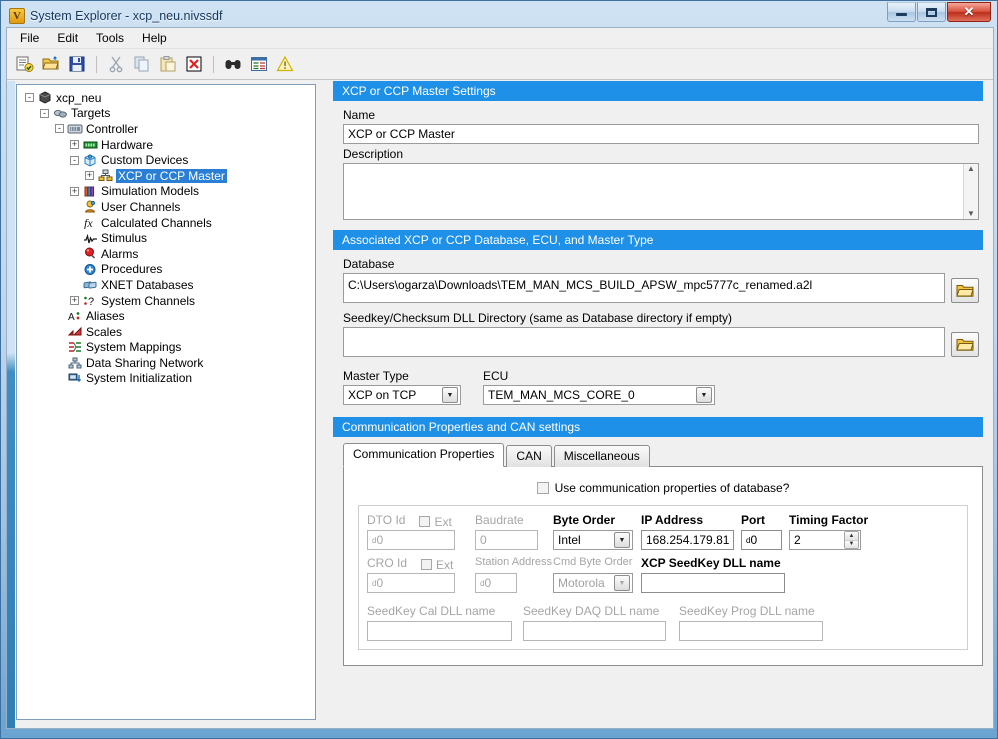 This screenshot has height=739, width=998. I want to click on simulation-icon, so click(90, 191).